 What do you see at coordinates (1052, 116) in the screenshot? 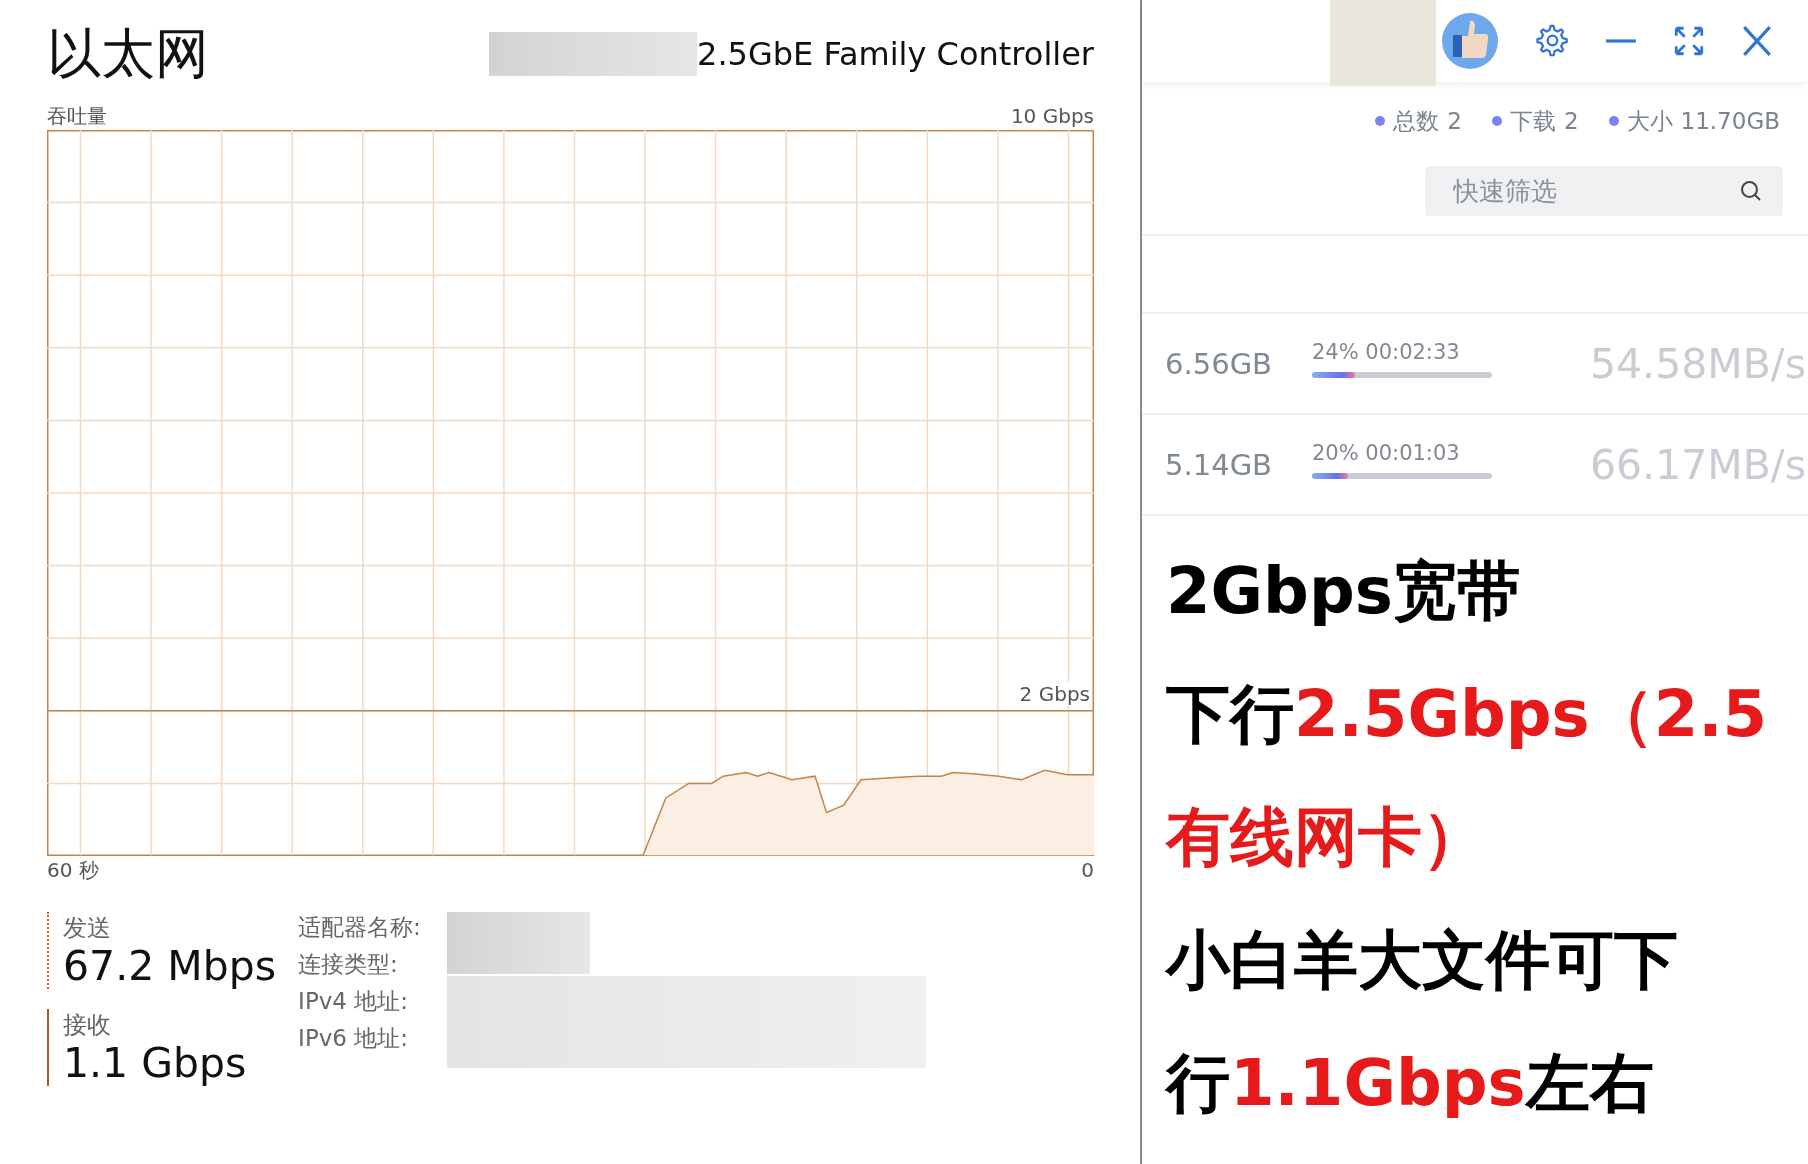
I see `axis-max-label: 10 Gbps` at bounding box center [1052, 116].